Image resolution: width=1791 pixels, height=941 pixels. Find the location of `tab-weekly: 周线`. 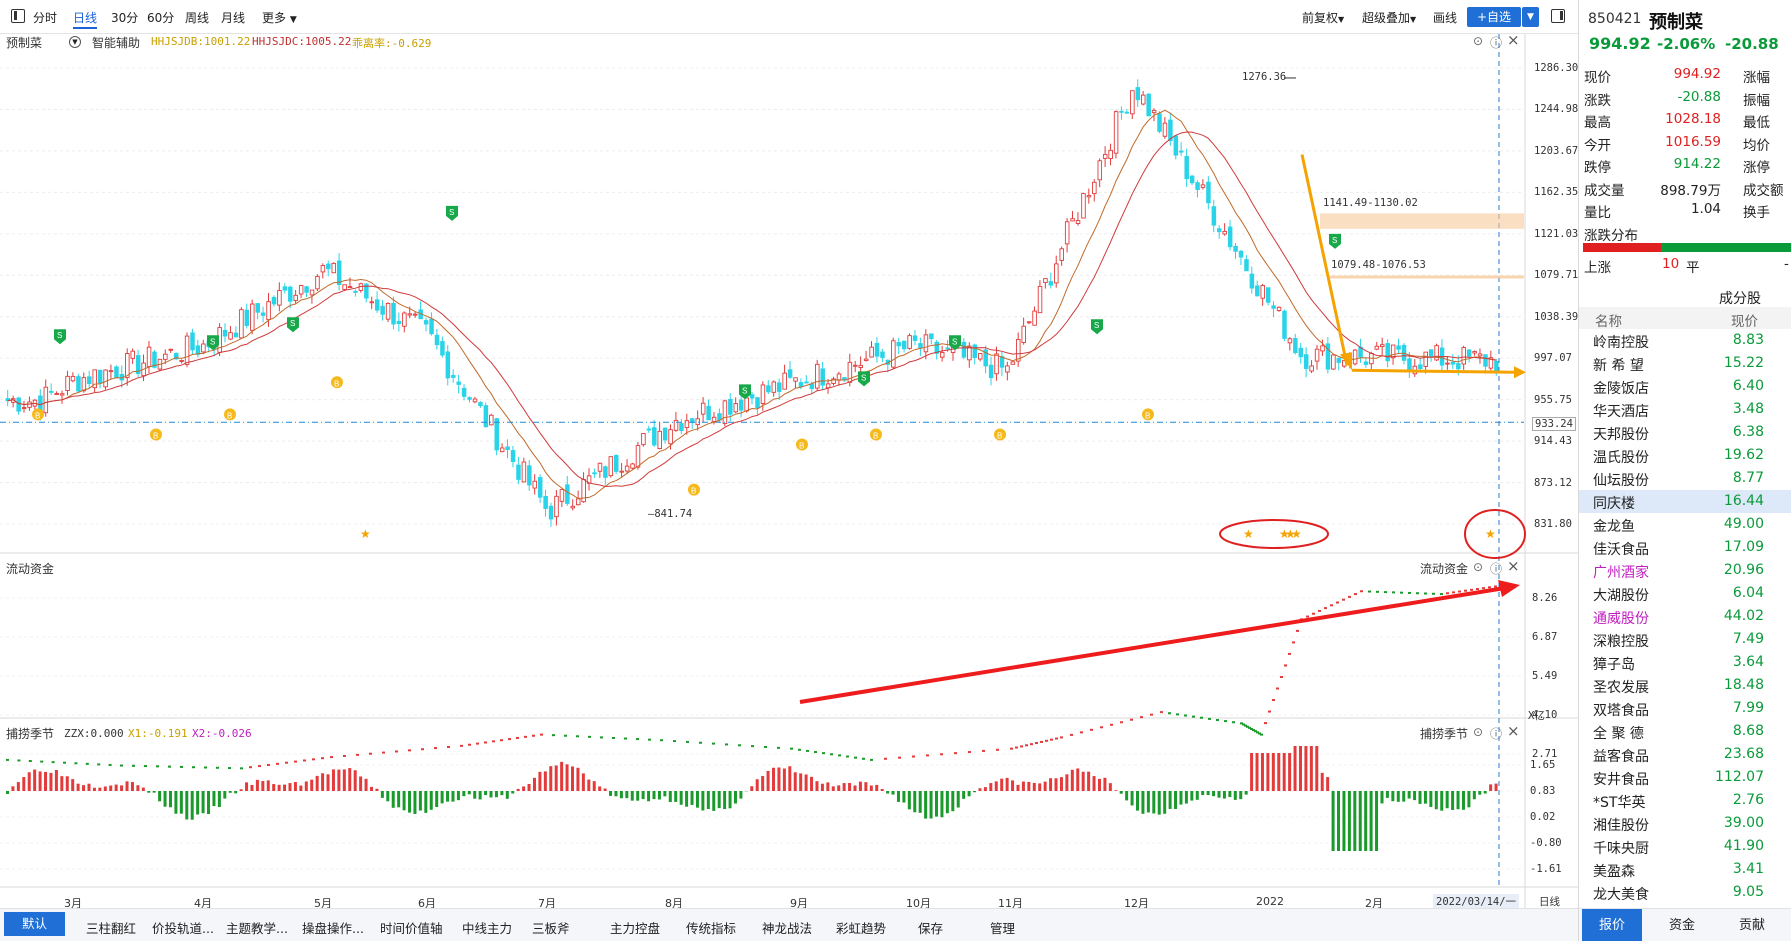

tab-weekly: 周线 is located at coordinates (197, 17).